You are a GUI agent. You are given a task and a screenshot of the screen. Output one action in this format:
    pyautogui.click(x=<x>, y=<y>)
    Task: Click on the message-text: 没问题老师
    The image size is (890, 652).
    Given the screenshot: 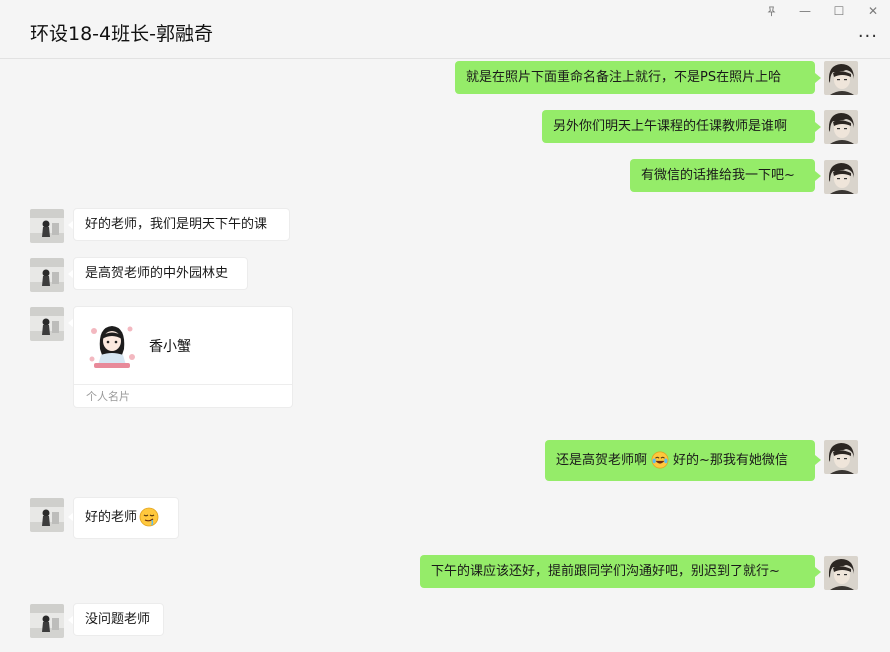 What is the action you would take?
    pyautogui.click(x=118, y=619)
    